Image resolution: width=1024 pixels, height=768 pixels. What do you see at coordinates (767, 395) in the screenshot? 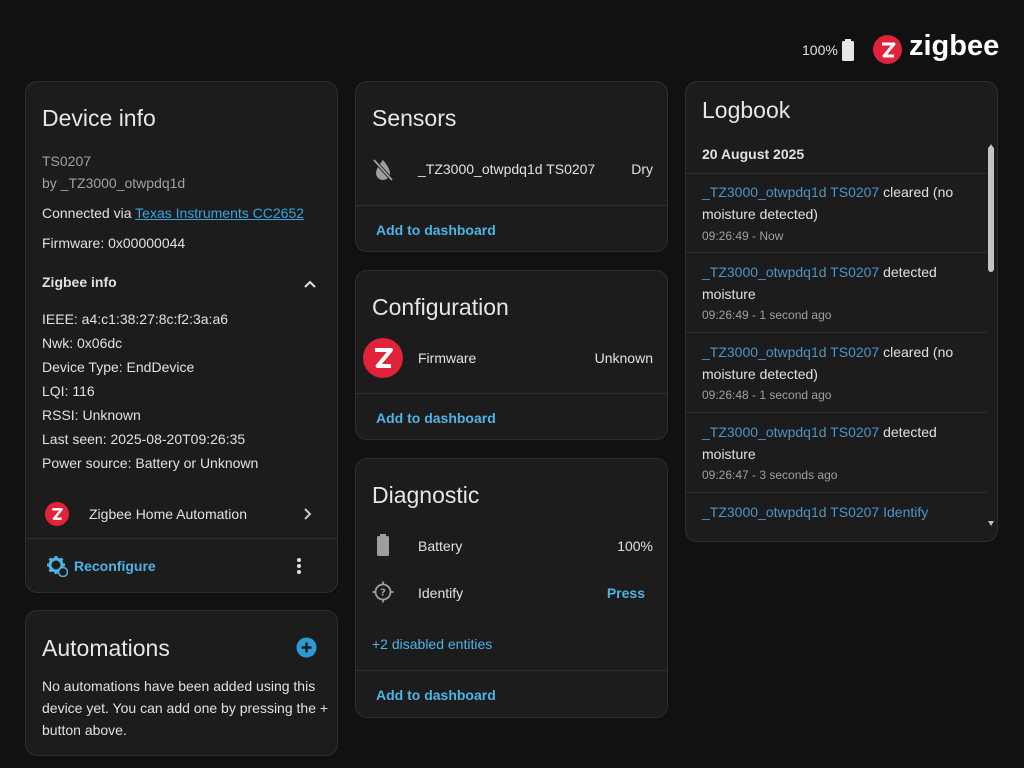
I see `log-entry-time: 09:26:48 - 1 second ago` at bounding box center [767, 395].